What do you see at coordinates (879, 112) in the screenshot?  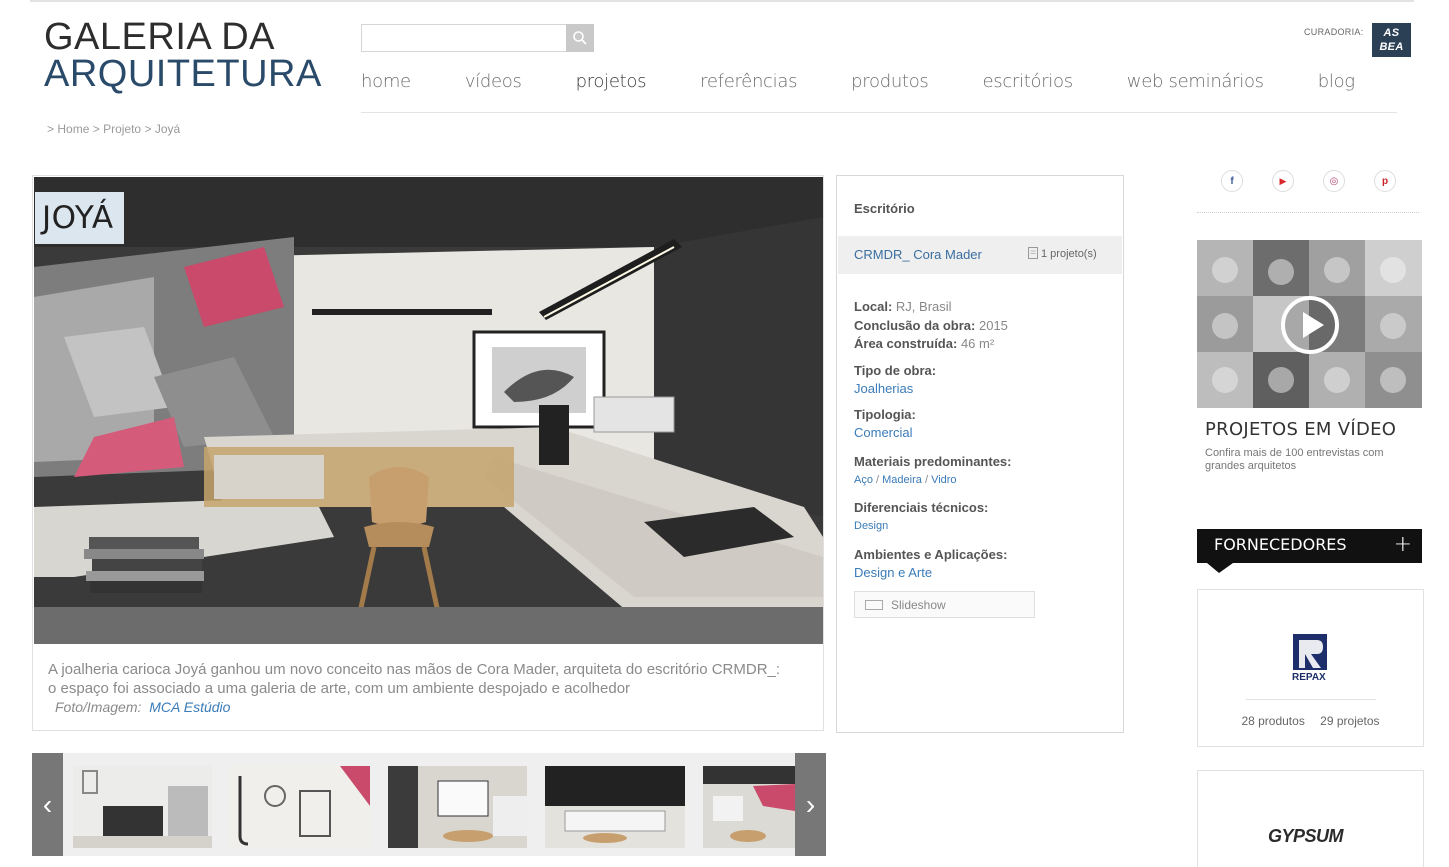 I see `header-divider` at bounding box center [879, 112].